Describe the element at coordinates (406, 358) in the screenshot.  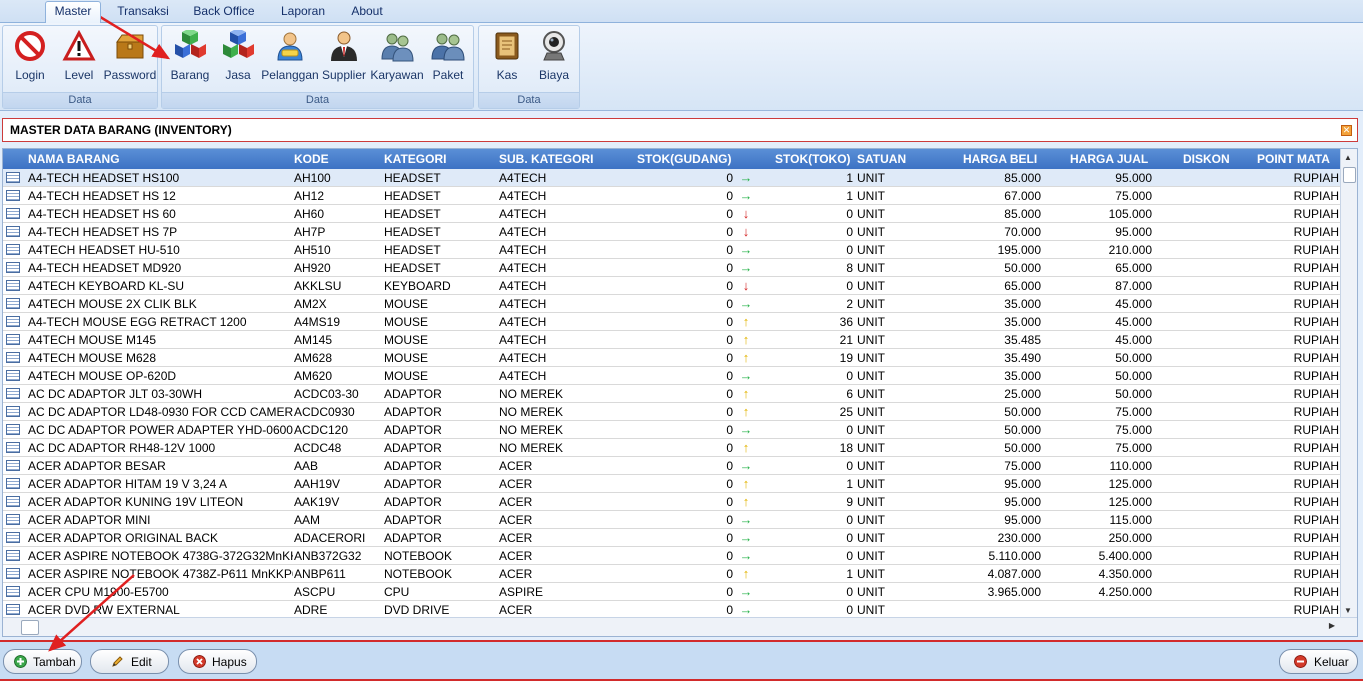
I see `cell-kategori: MOUSE` at that location.